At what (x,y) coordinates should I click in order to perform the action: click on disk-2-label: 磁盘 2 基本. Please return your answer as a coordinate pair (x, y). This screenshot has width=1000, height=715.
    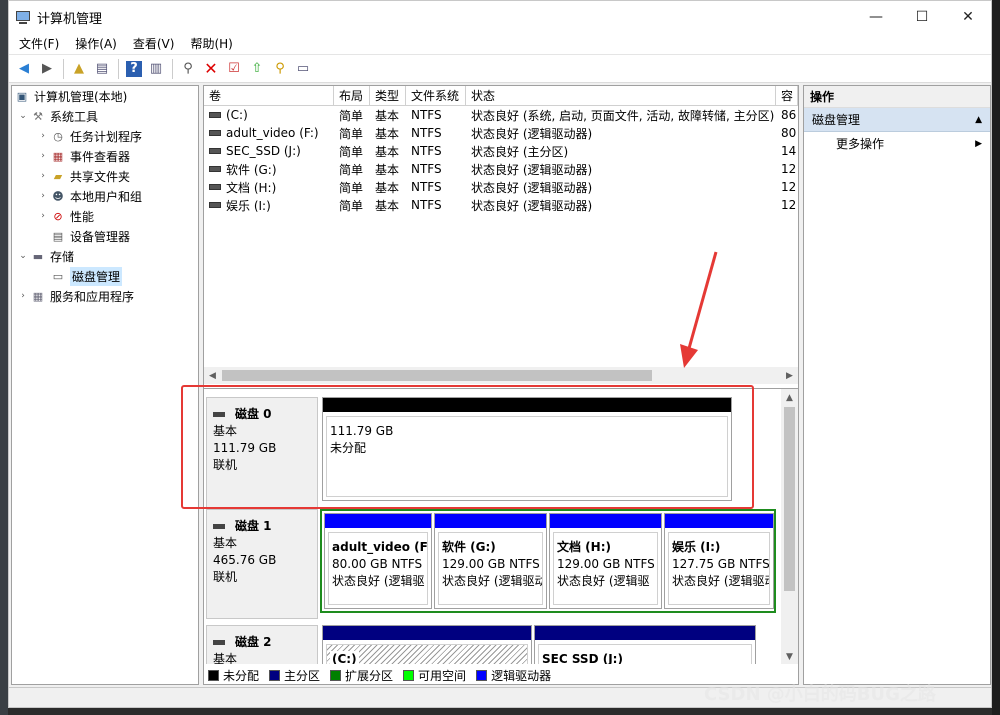
    Looking at the image, I should click on (262, 644).